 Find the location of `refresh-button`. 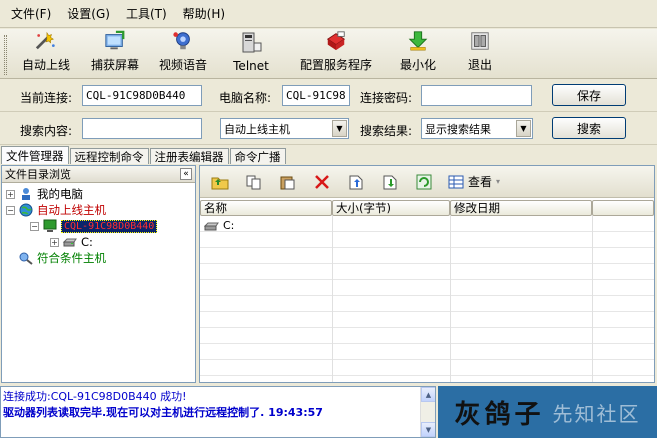

refresh-button is located at coordinates (424, 182).